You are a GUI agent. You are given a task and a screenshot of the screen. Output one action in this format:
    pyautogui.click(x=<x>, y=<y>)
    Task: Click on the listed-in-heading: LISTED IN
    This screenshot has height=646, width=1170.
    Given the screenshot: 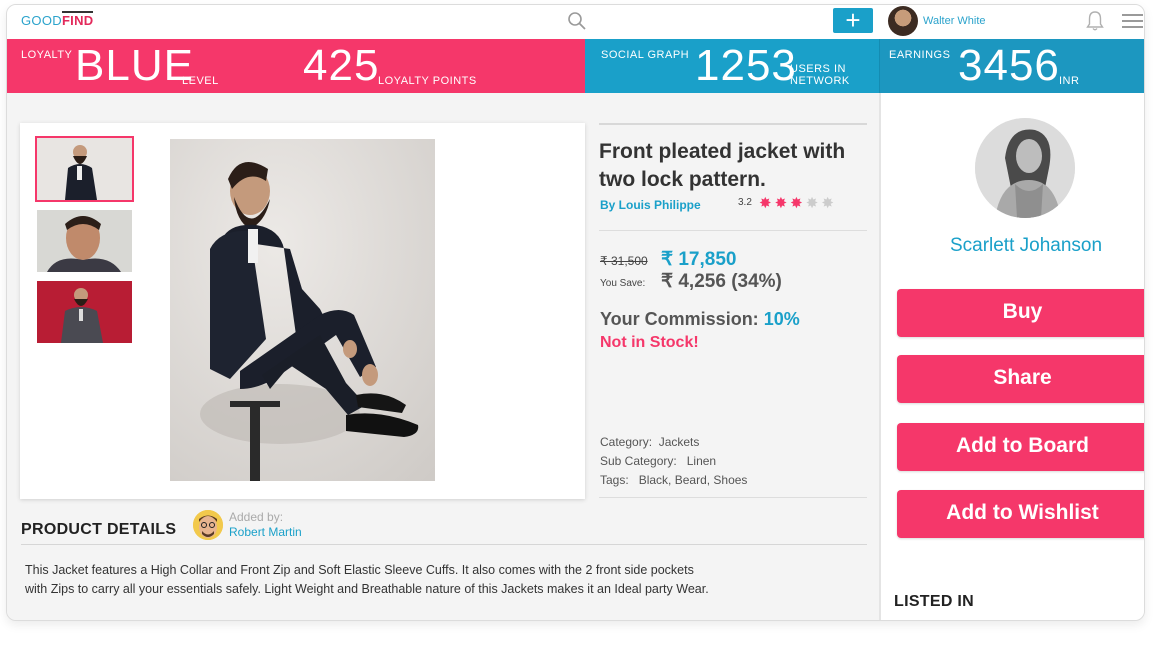 What is the action you would take?
    pyautogui.click(x=934, y=601)
    